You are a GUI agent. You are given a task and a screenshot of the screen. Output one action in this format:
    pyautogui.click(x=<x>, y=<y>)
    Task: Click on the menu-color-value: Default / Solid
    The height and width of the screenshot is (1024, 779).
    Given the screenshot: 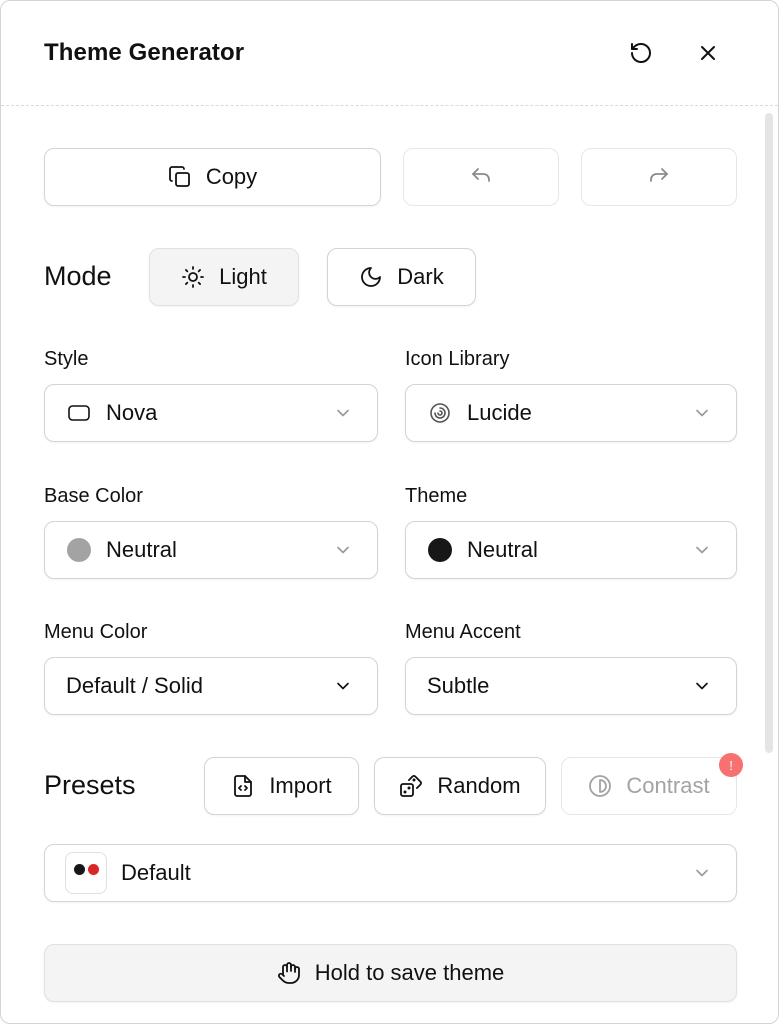 What is the action you would take?
    pyautogui.click(x=134, y=685)
    